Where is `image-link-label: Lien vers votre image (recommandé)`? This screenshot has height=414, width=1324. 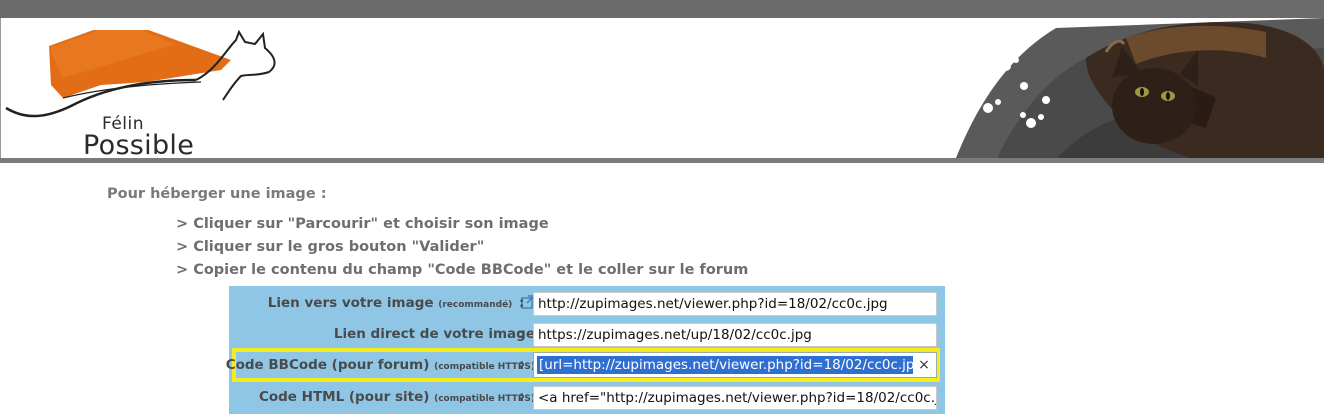
image-link-label: Lien vers votre image (recommandé) is located at coordinates (401, 303).